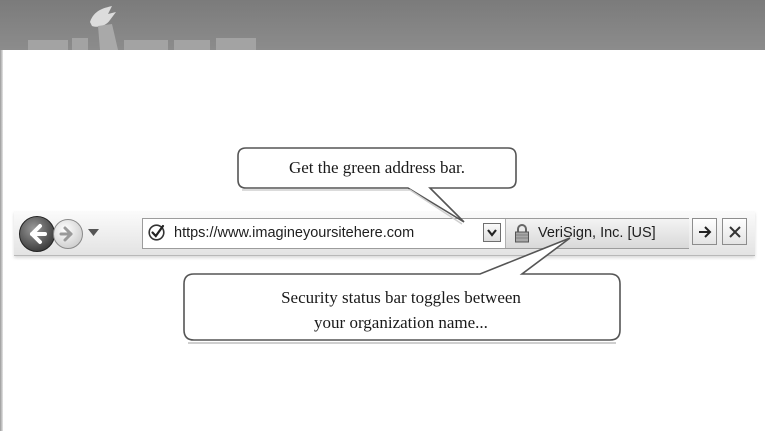 The width and height of the screenshot is (765, 431). I want to click on stop-button, so click(734, 231).